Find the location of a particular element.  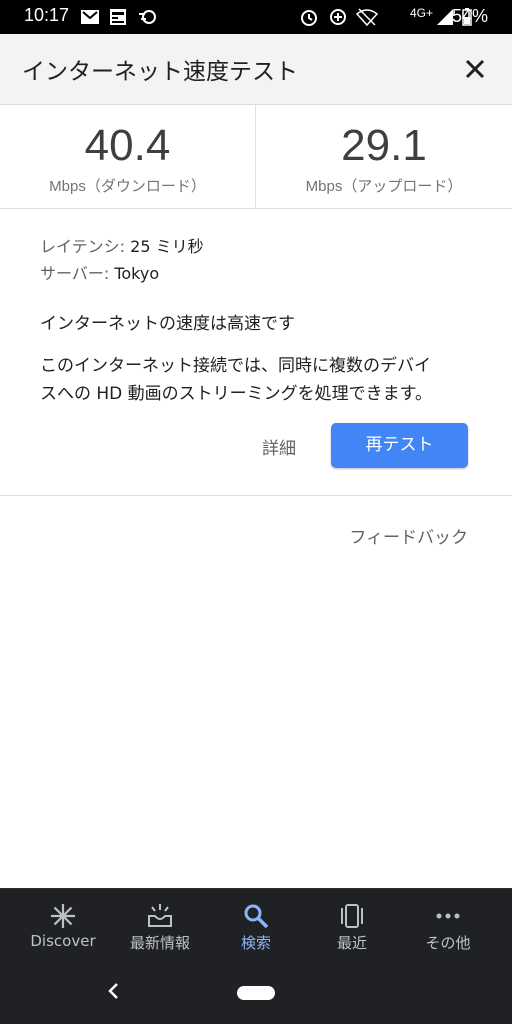

retest-button: 再テスト is located at coordinates (399, 445).